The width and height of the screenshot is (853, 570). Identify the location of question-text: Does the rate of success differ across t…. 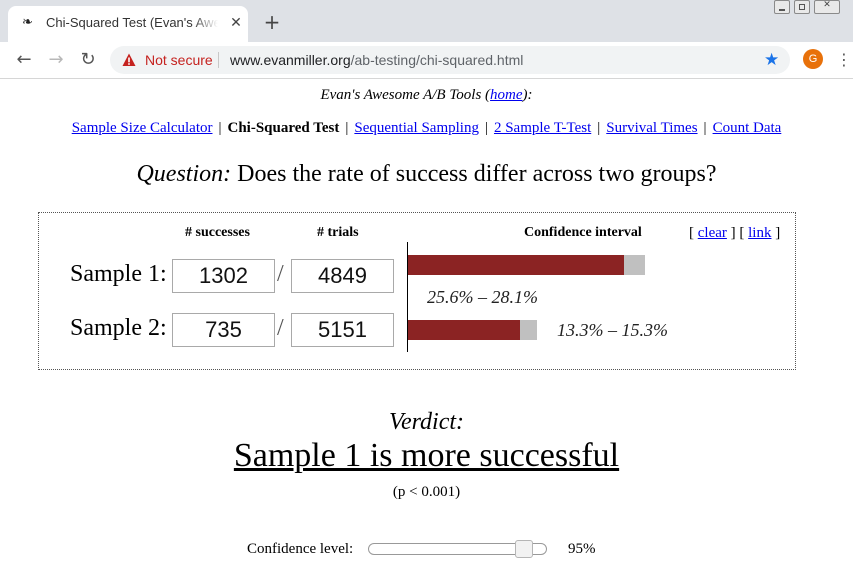
(474, 174).